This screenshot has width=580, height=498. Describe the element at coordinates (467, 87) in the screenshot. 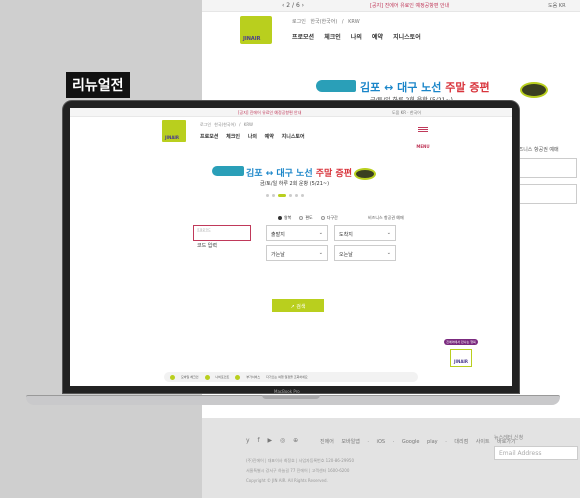

I see `old-banner-title-highlight: 주말 증편` at that location.